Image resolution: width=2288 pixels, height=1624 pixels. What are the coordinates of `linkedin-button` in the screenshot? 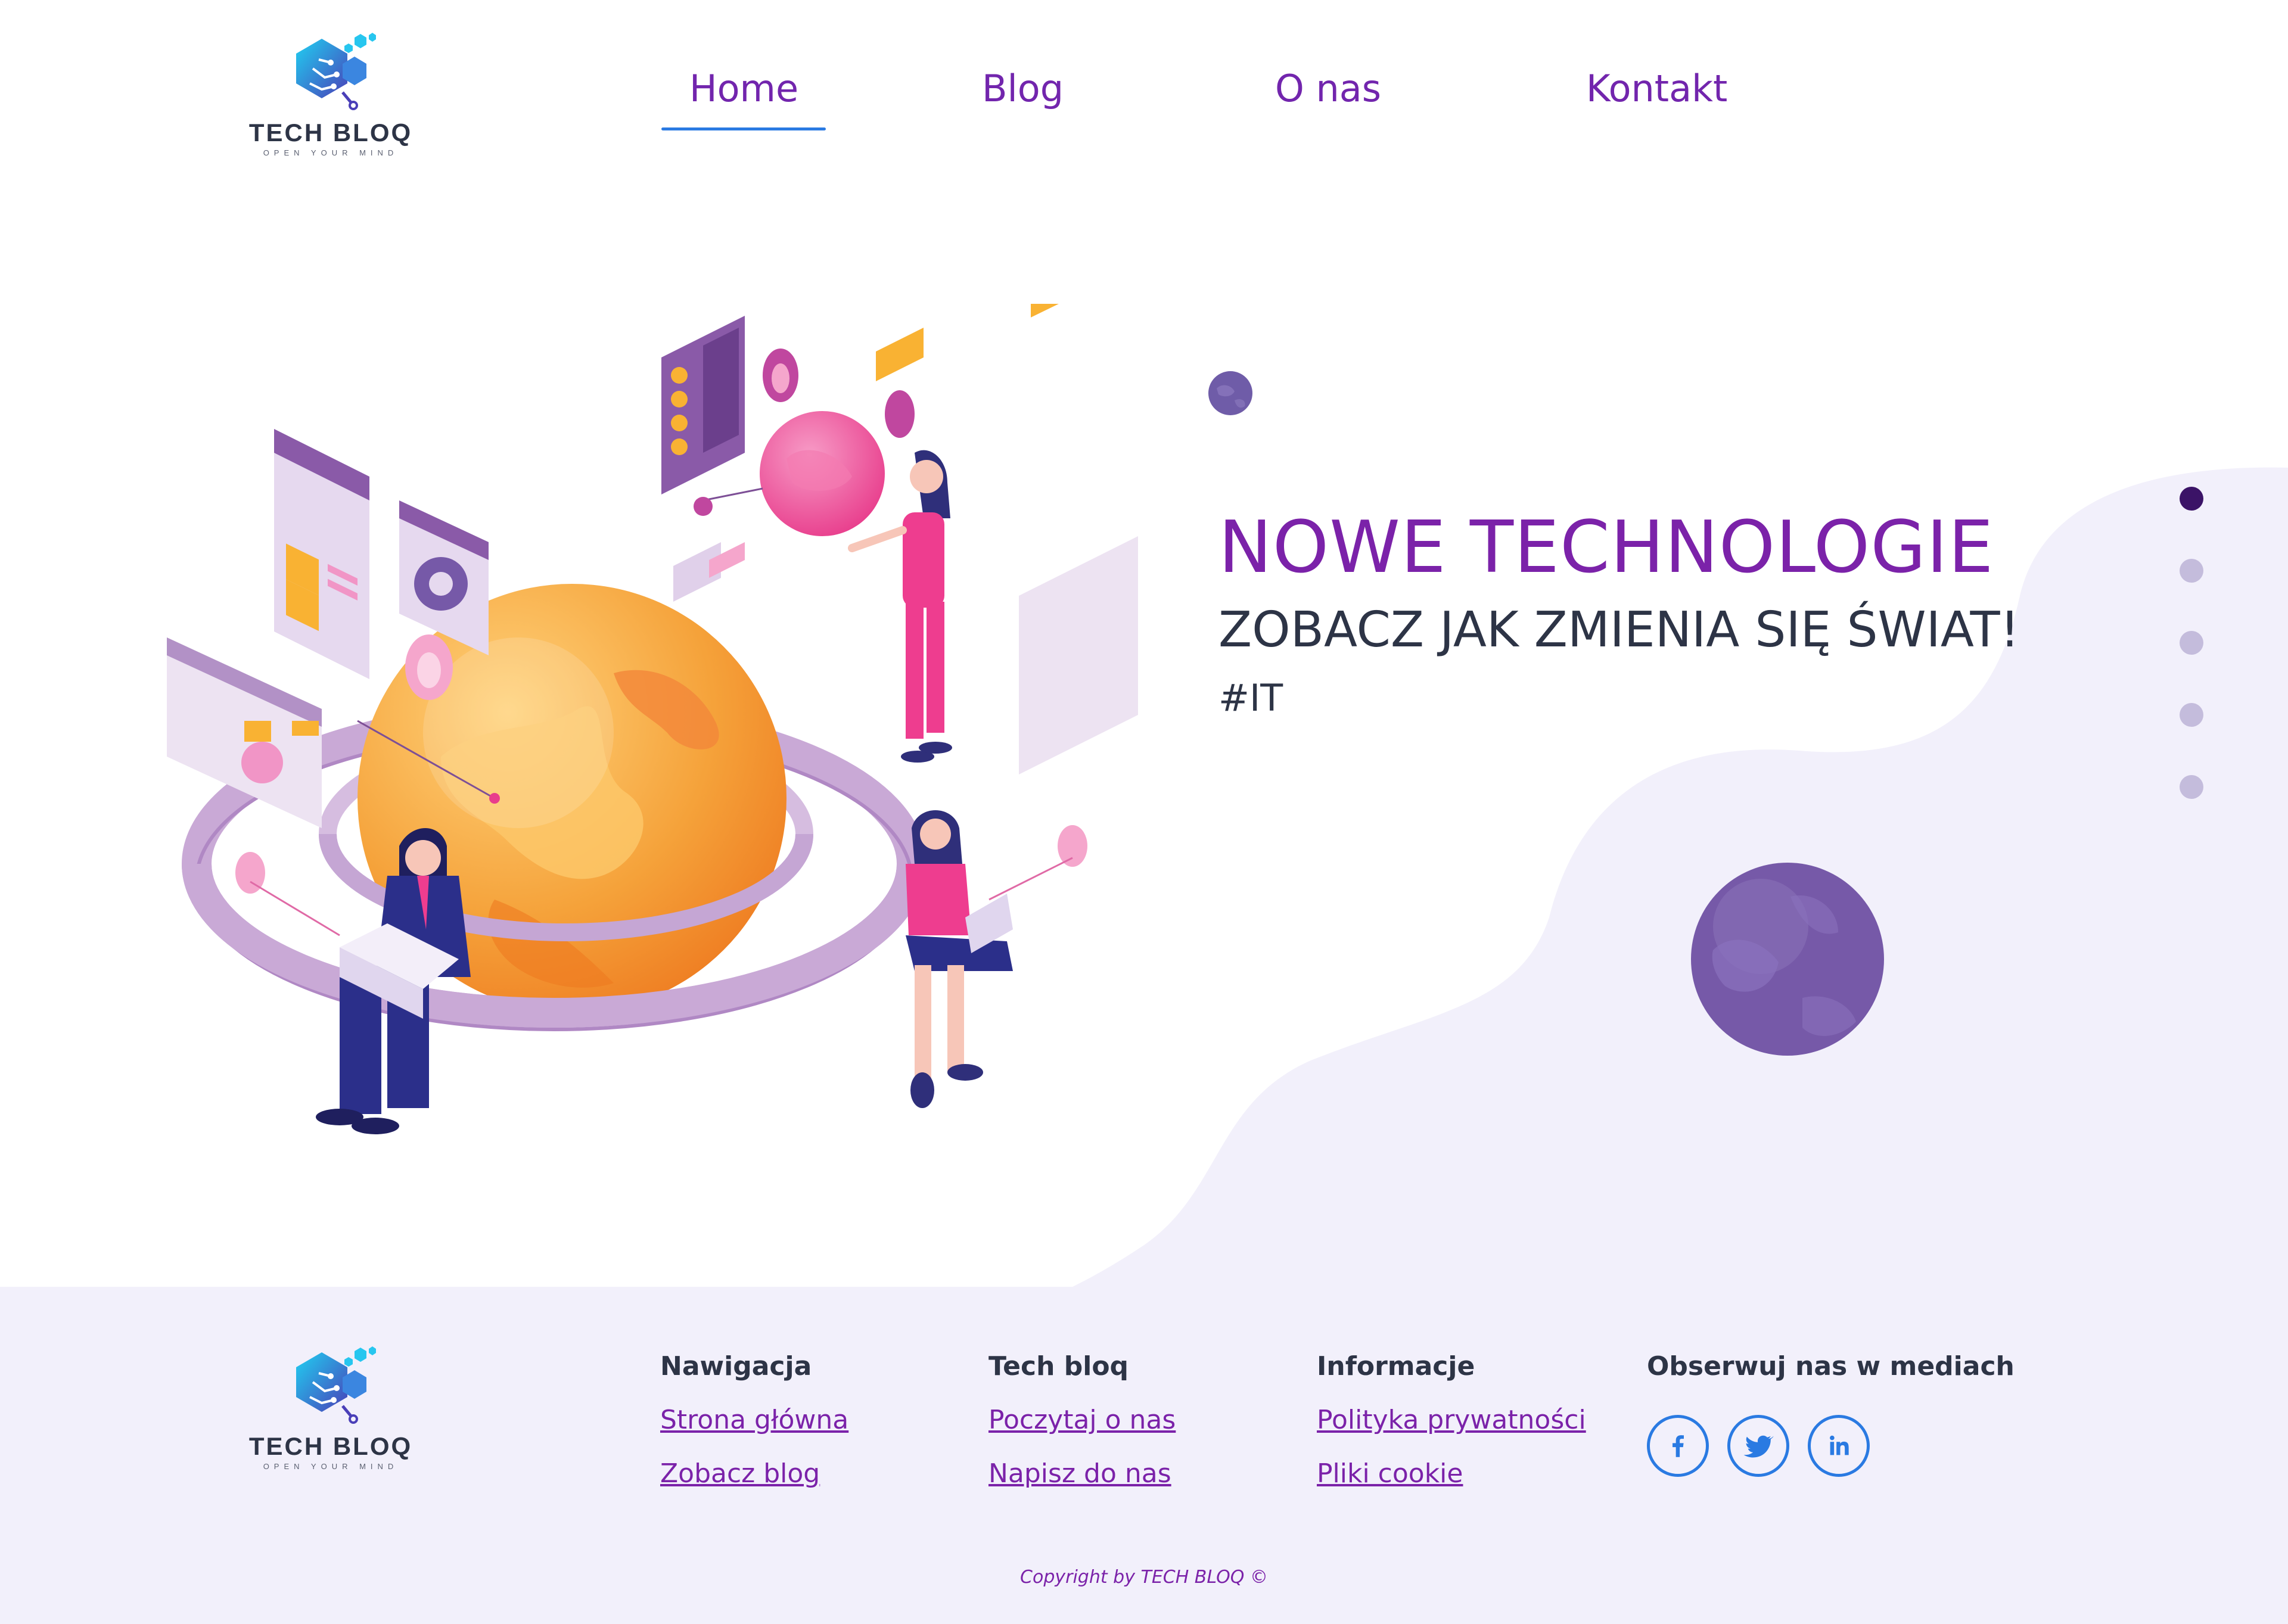 It's located at (1839, 1446).